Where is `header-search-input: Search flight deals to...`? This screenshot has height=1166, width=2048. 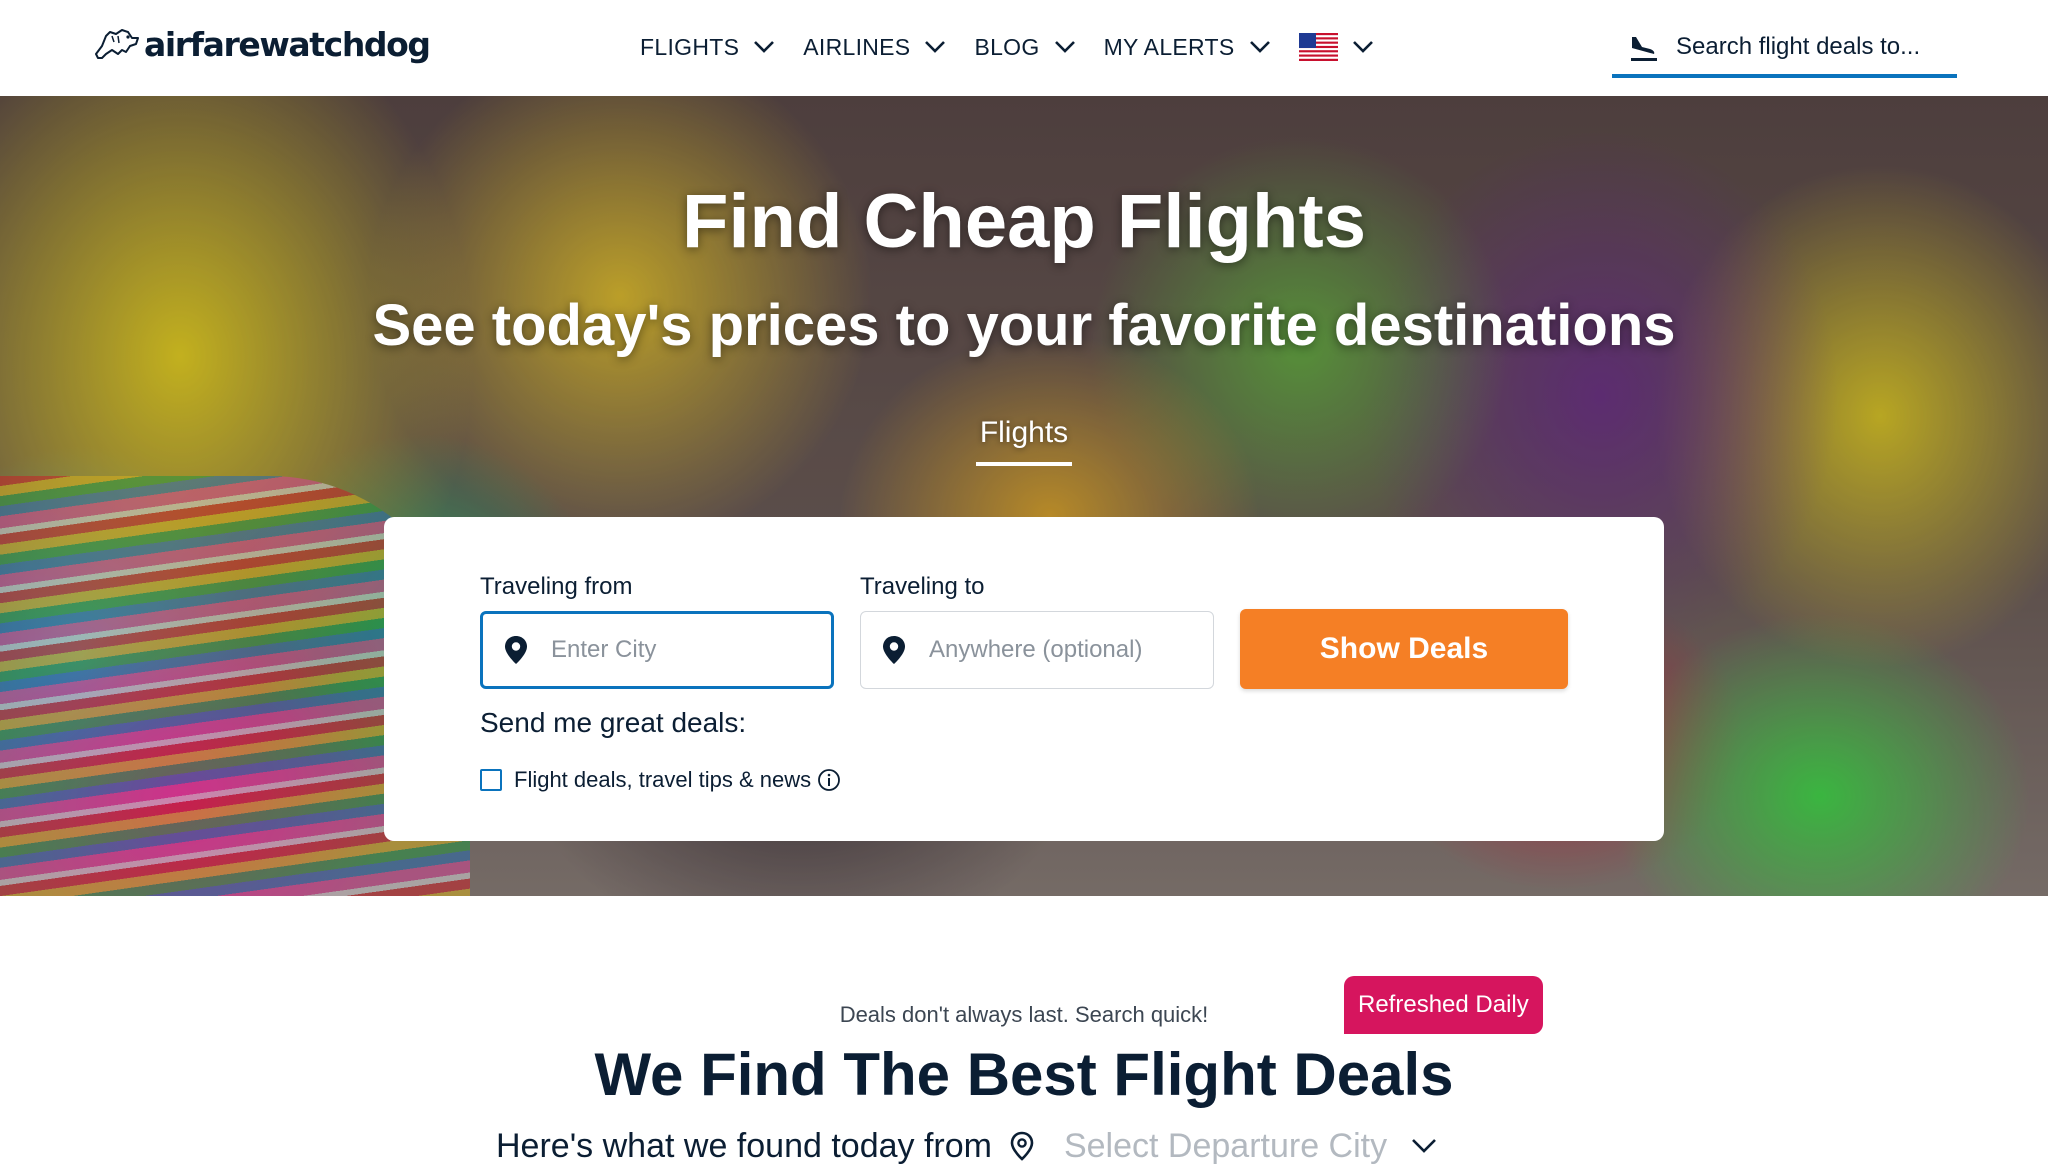 header-search-input: Search flight deals to... is located at coordinates (1784, 49).